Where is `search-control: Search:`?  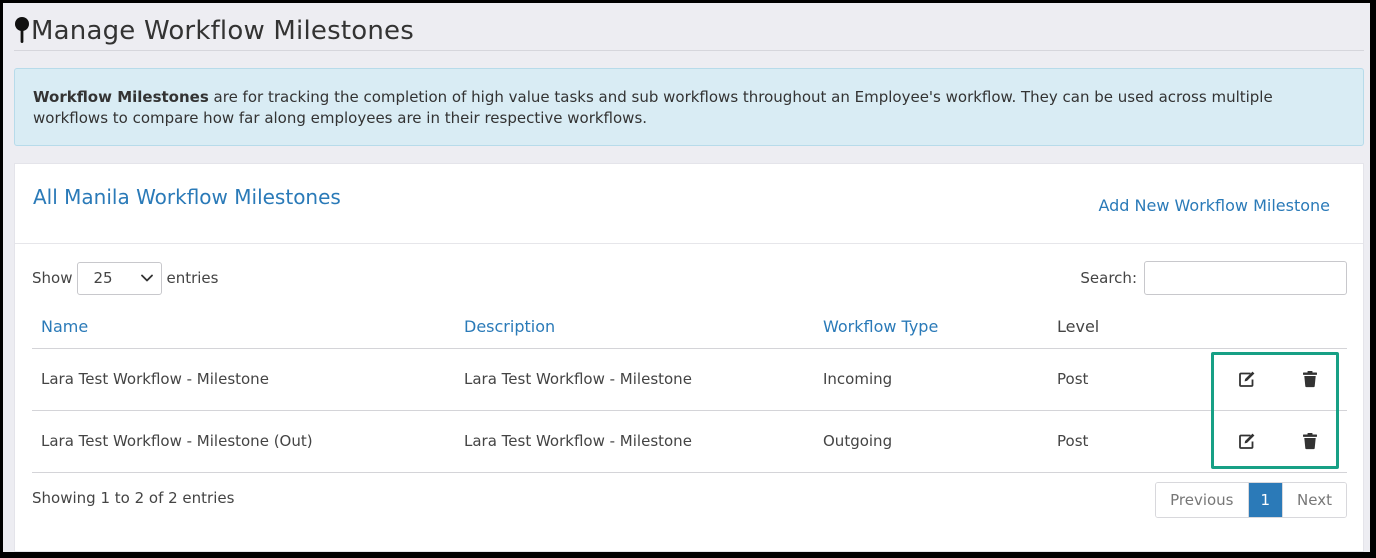 search-control: Search: is located at coordinates (1213, 278).